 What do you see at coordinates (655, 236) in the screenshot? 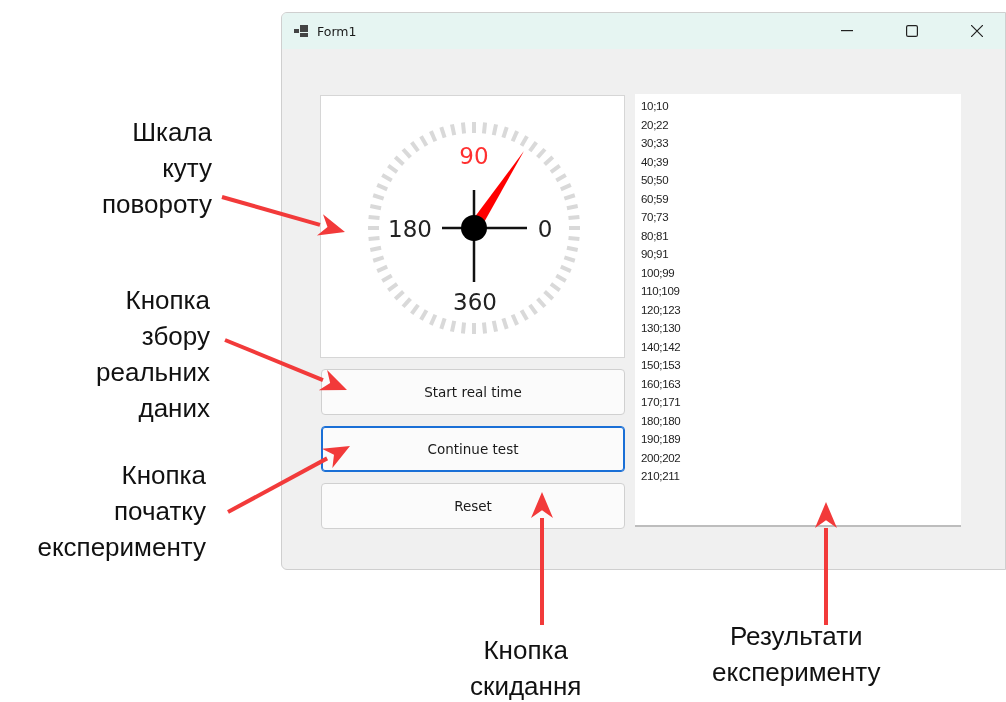
I see `result-line: 80;81` at bounding box center [655, 236].